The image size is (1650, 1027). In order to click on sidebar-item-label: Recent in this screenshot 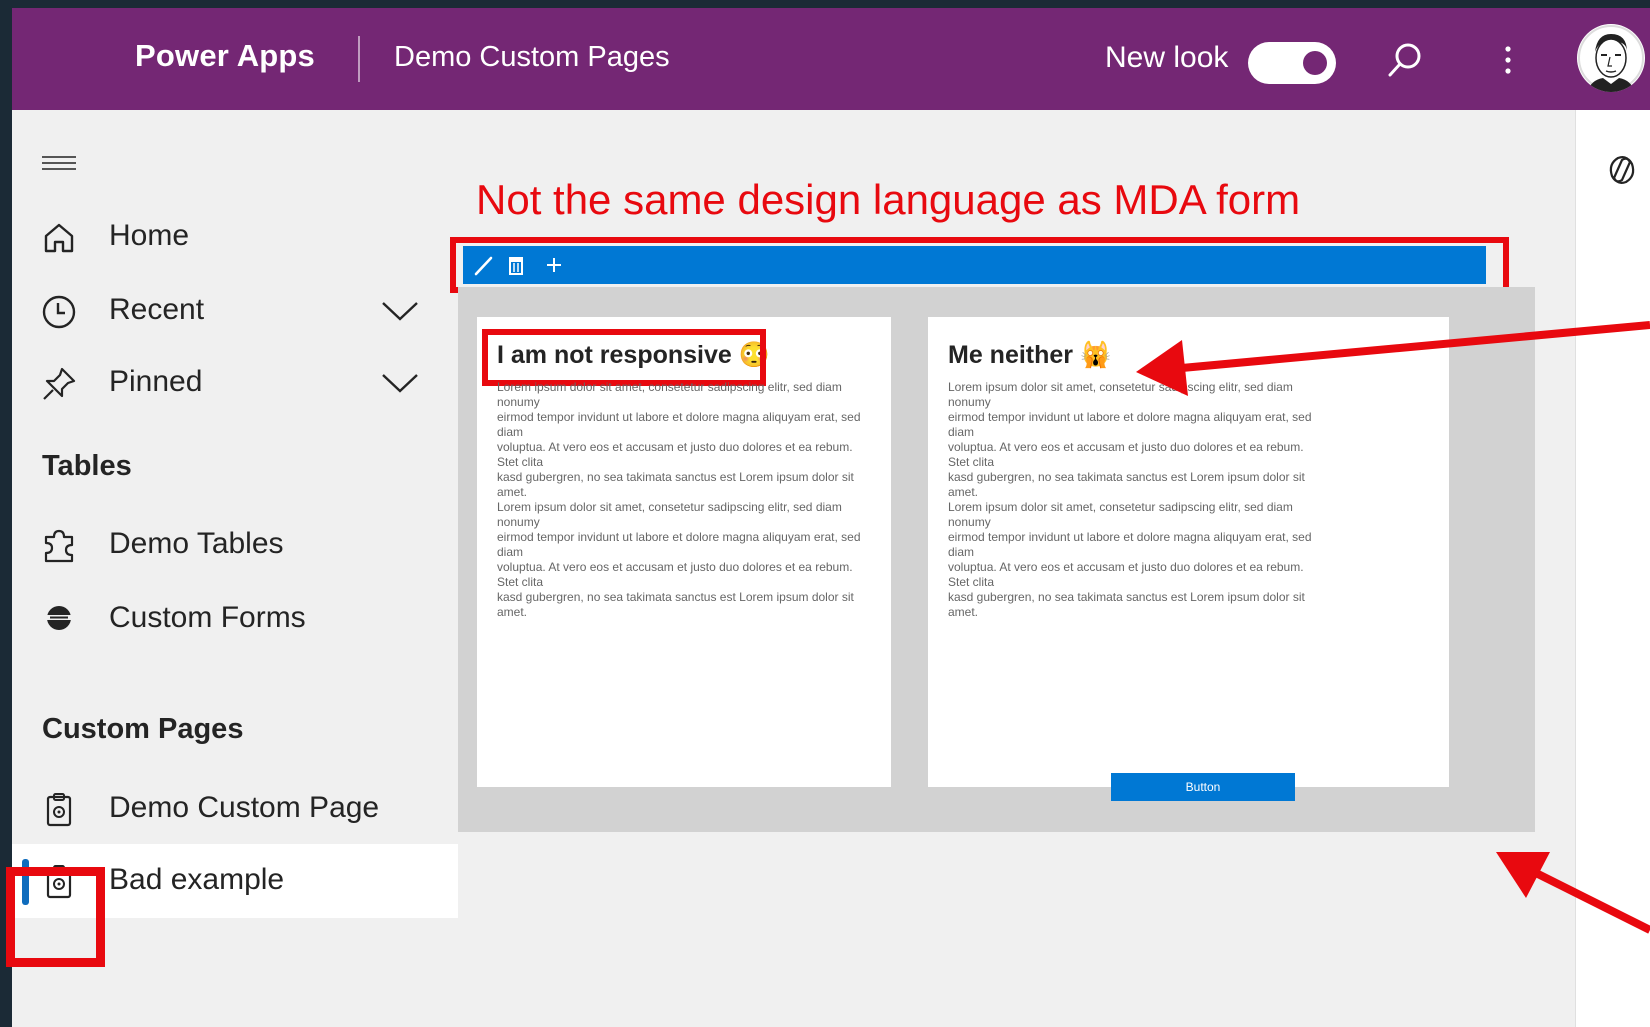, I will do `click(157, 309)`.